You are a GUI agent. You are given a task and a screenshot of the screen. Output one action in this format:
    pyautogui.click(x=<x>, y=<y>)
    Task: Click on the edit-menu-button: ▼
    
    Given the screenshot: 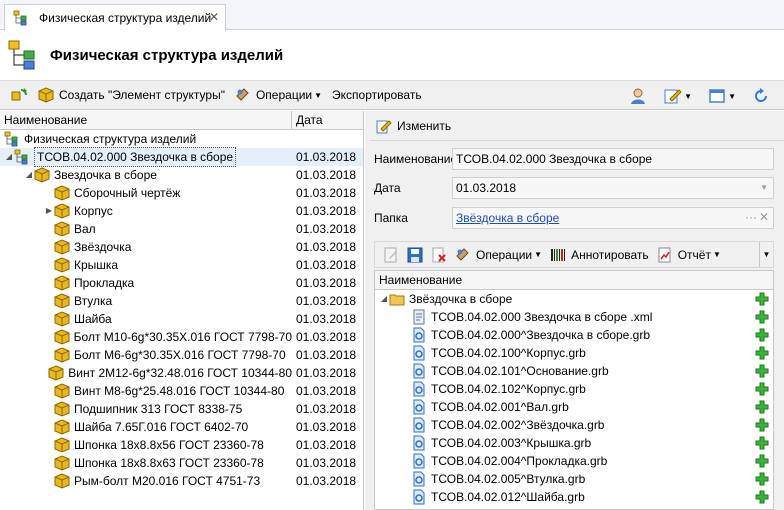 What is the action you would take?
    pyautogui.click(x=678, y=96)
    